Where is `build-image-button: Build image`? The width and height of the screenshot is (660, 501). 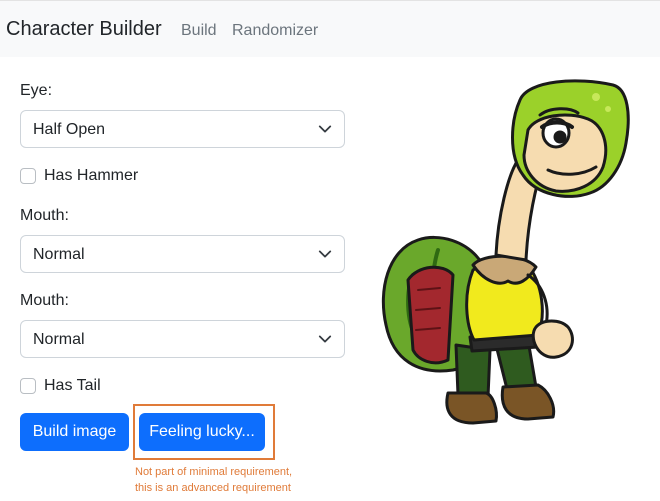 build-image-button: Build image is located at coordinates (74, 432).